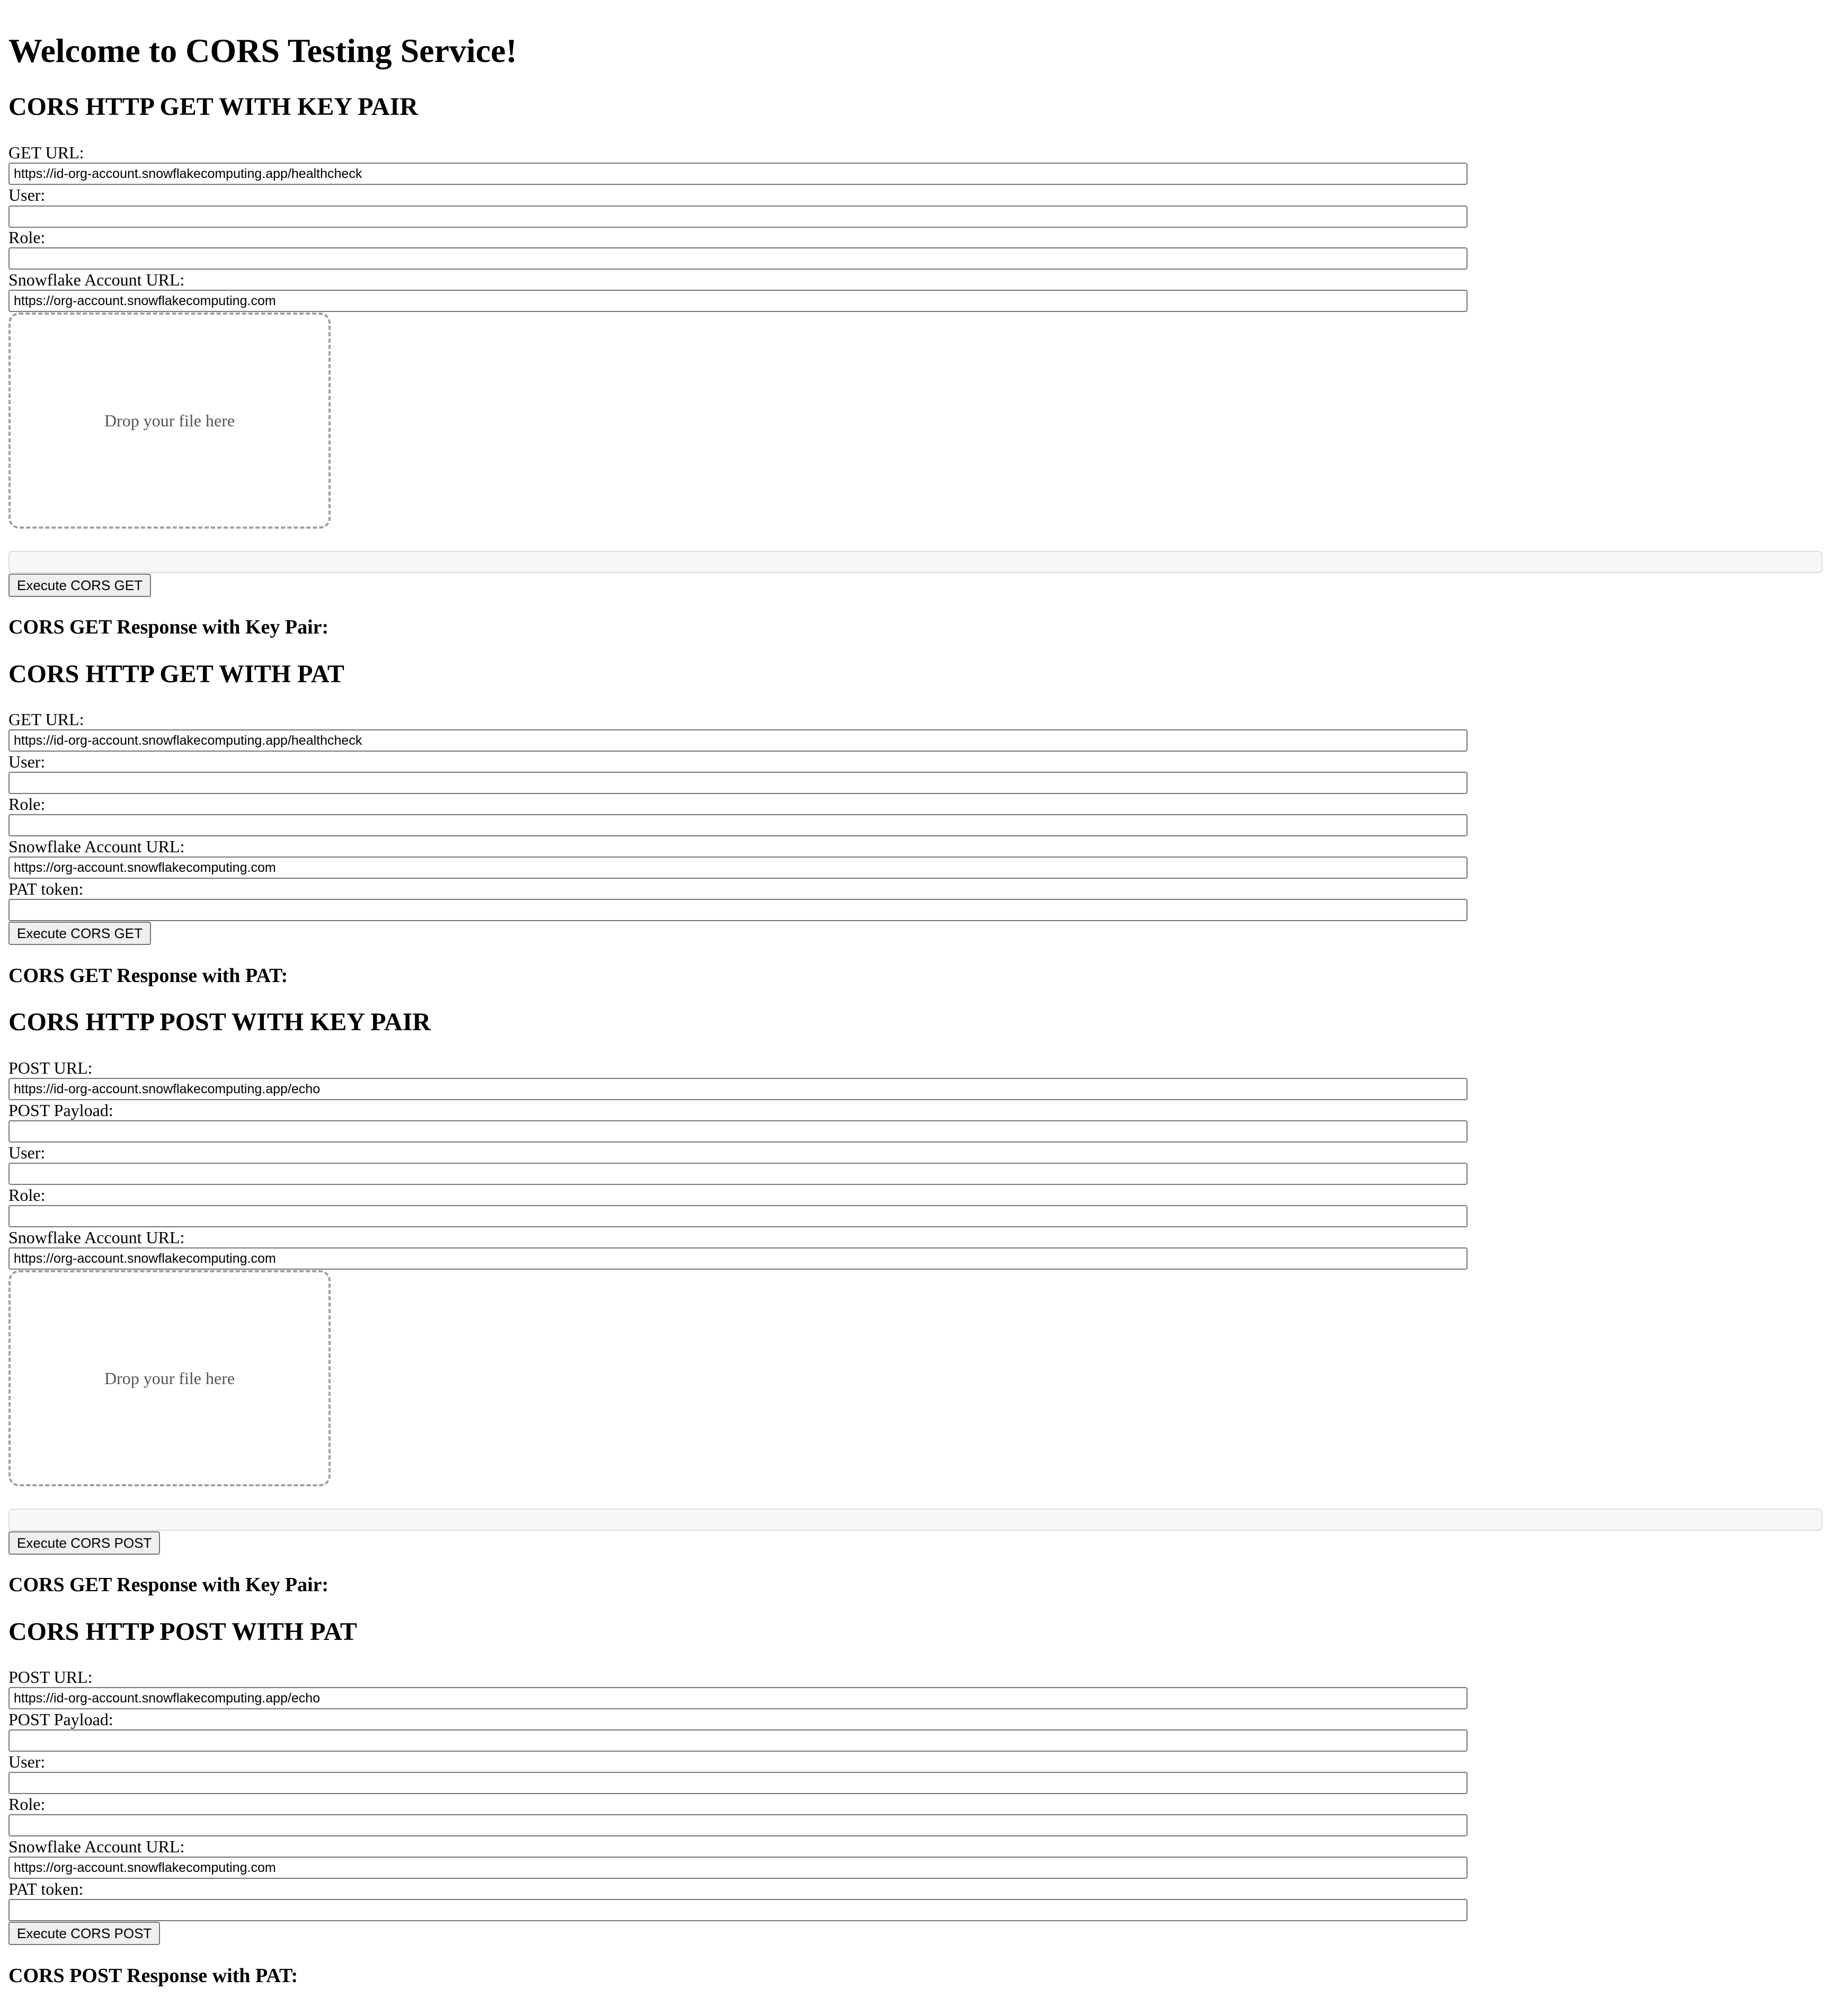  I want to click on get-pat-url-label: GET URL:, so click(46, 719).